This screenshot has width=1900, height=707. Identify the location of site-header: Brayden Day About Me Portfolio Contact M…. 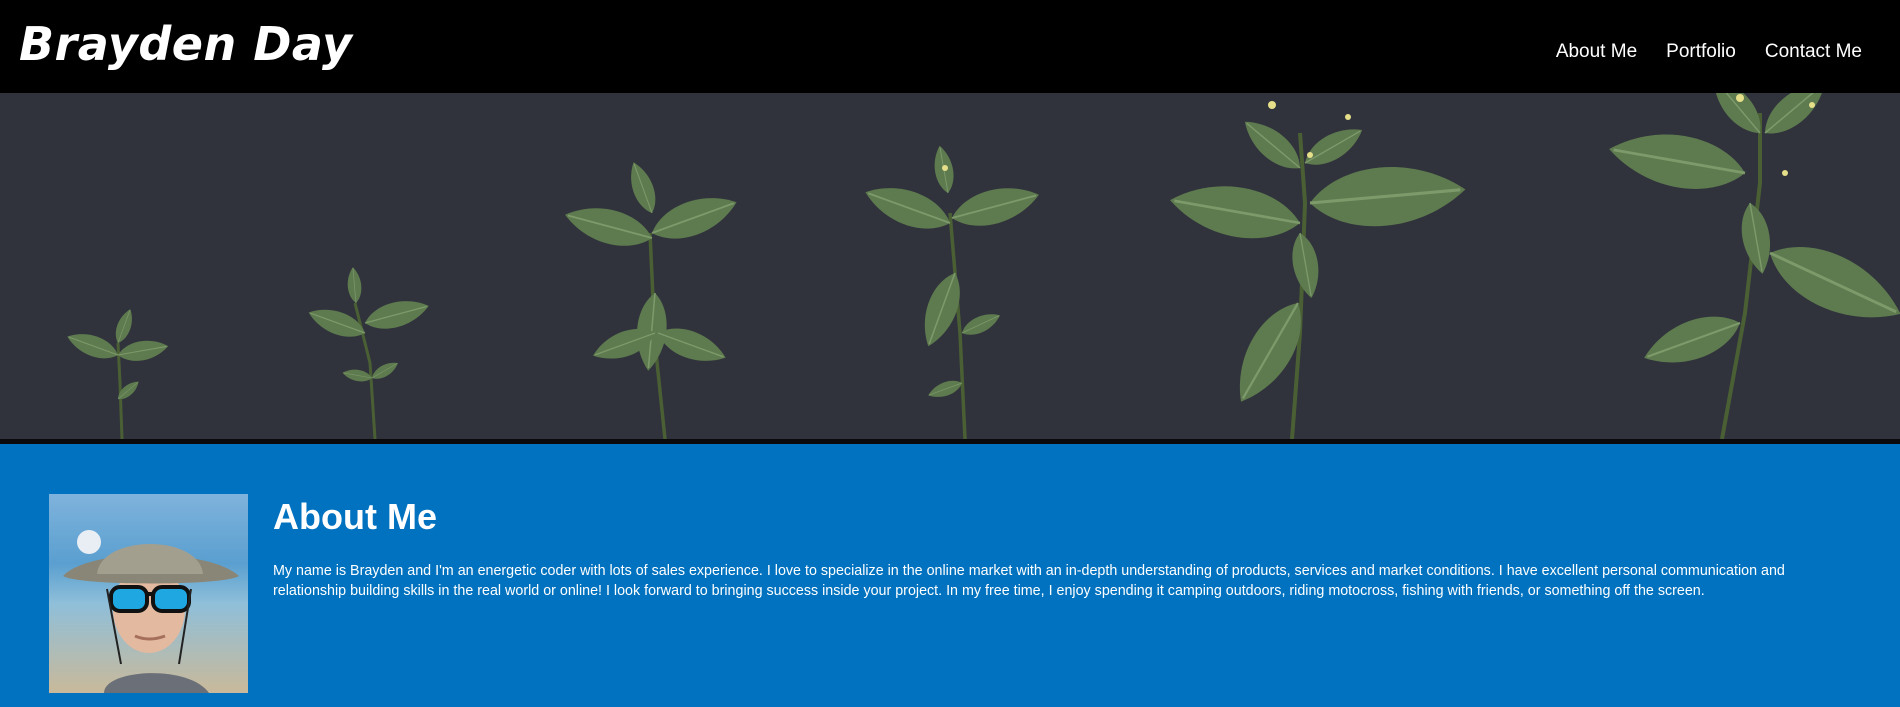
(950, 46).